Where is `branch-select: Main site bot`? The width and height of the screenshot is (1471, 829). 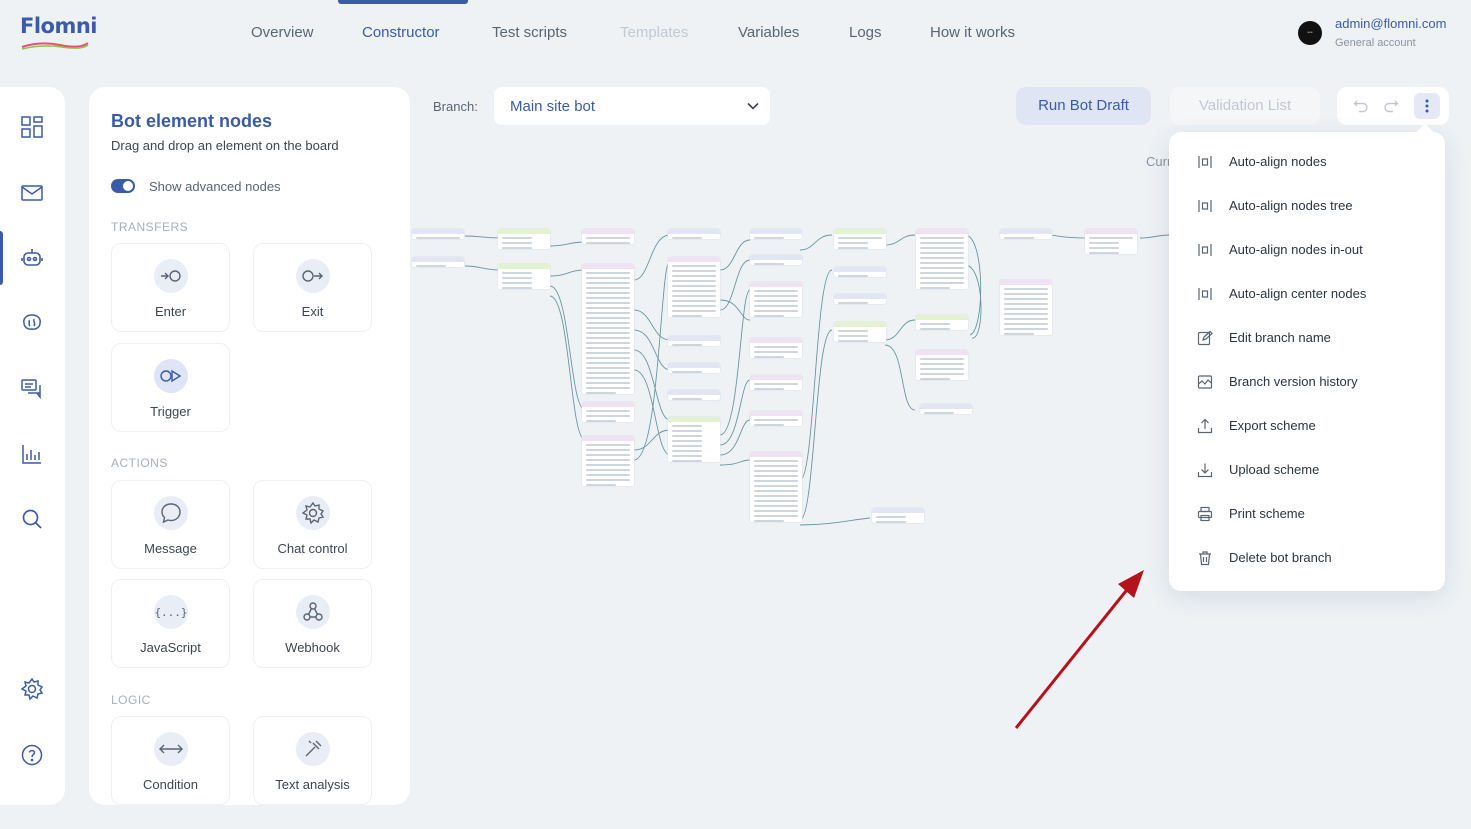 branch-select: Main site bot is located at coordinates (632, 106).